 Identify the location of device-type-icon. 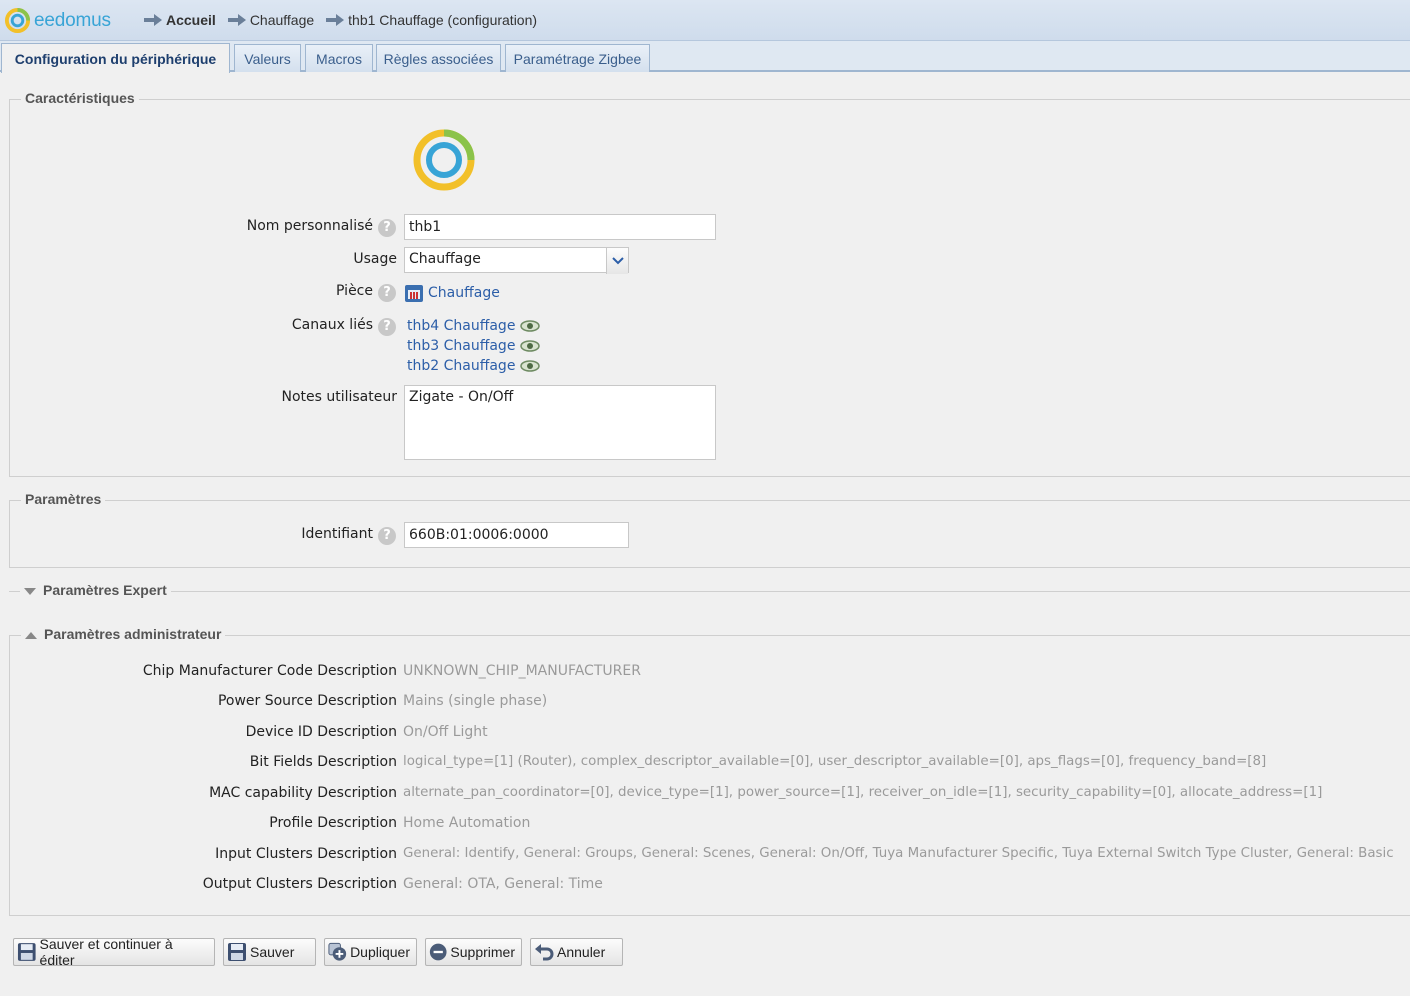
(444, 160).